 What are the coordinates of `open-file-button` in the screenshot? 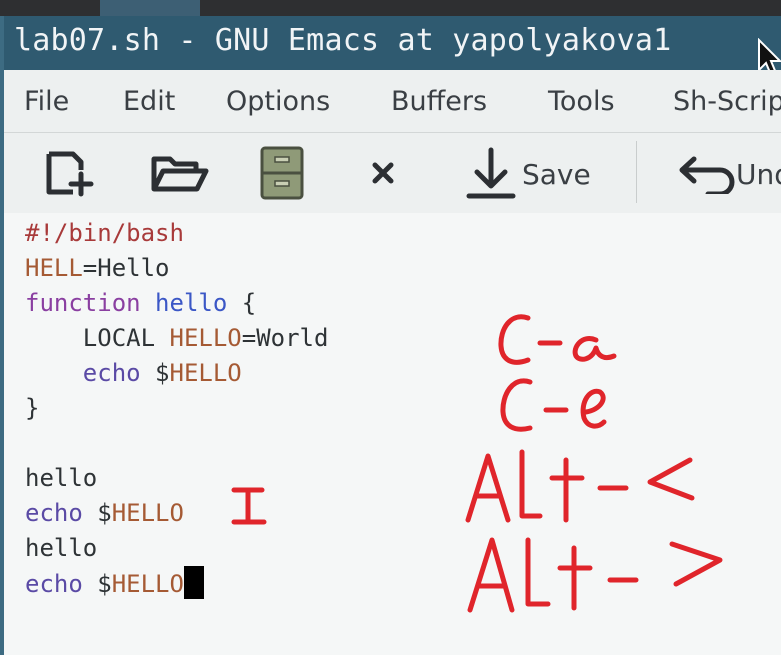 It's located at (179, 173).